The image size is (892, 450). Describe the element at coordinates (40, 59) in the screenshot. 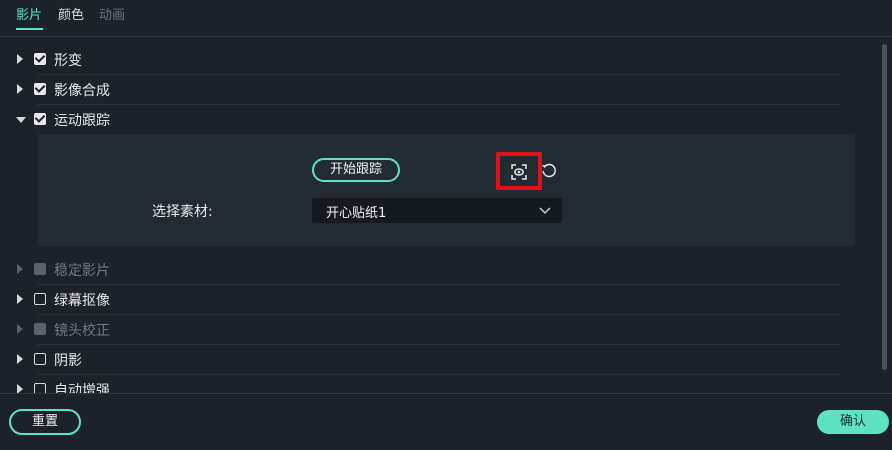

I see `transform-checkbox` at that location.